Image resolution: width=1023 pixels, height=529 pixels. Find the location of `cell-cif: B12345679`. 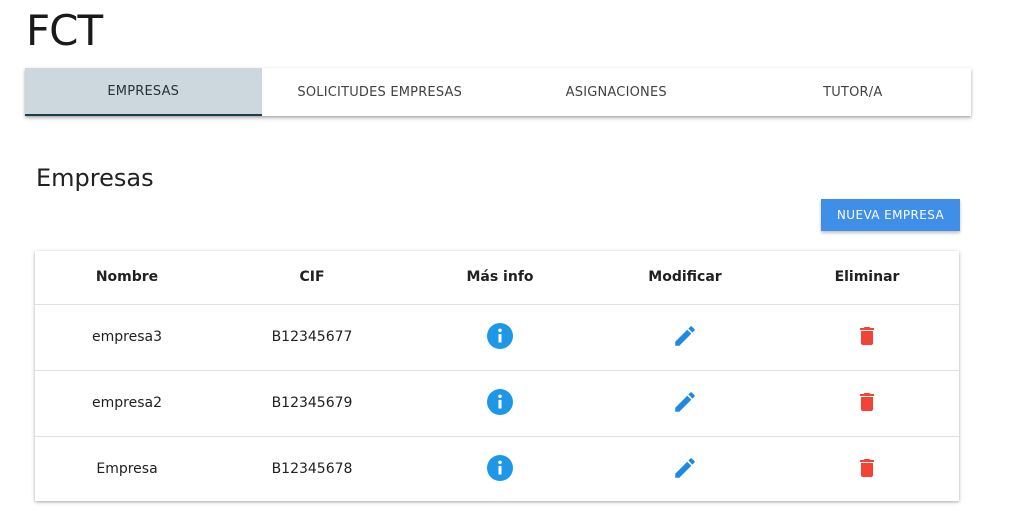

cell-cif: B12345679 is located at coordinates (312, 403).